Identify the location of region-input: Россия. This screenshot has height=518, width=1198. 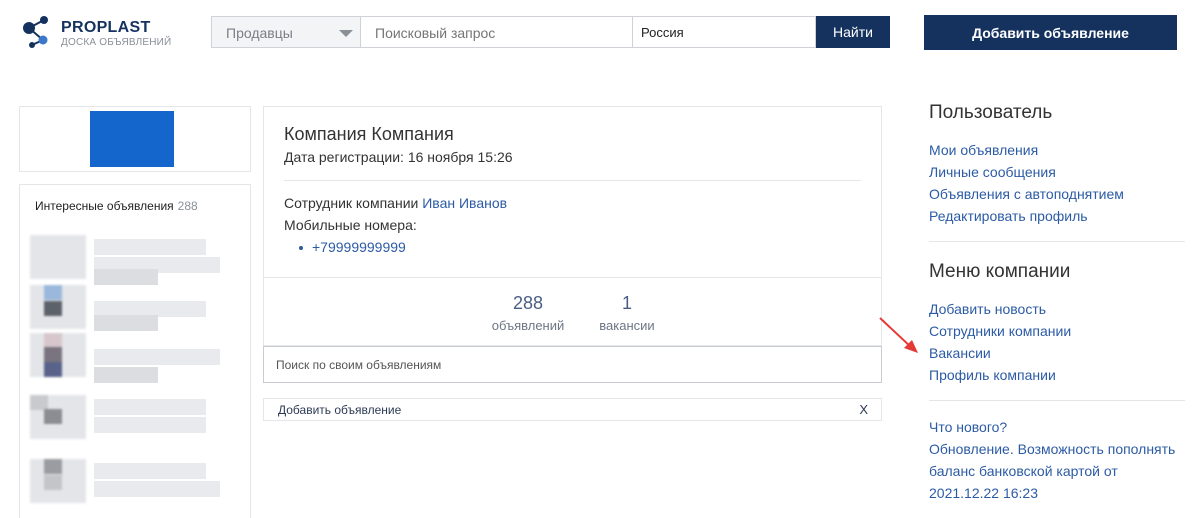
(724, 32).